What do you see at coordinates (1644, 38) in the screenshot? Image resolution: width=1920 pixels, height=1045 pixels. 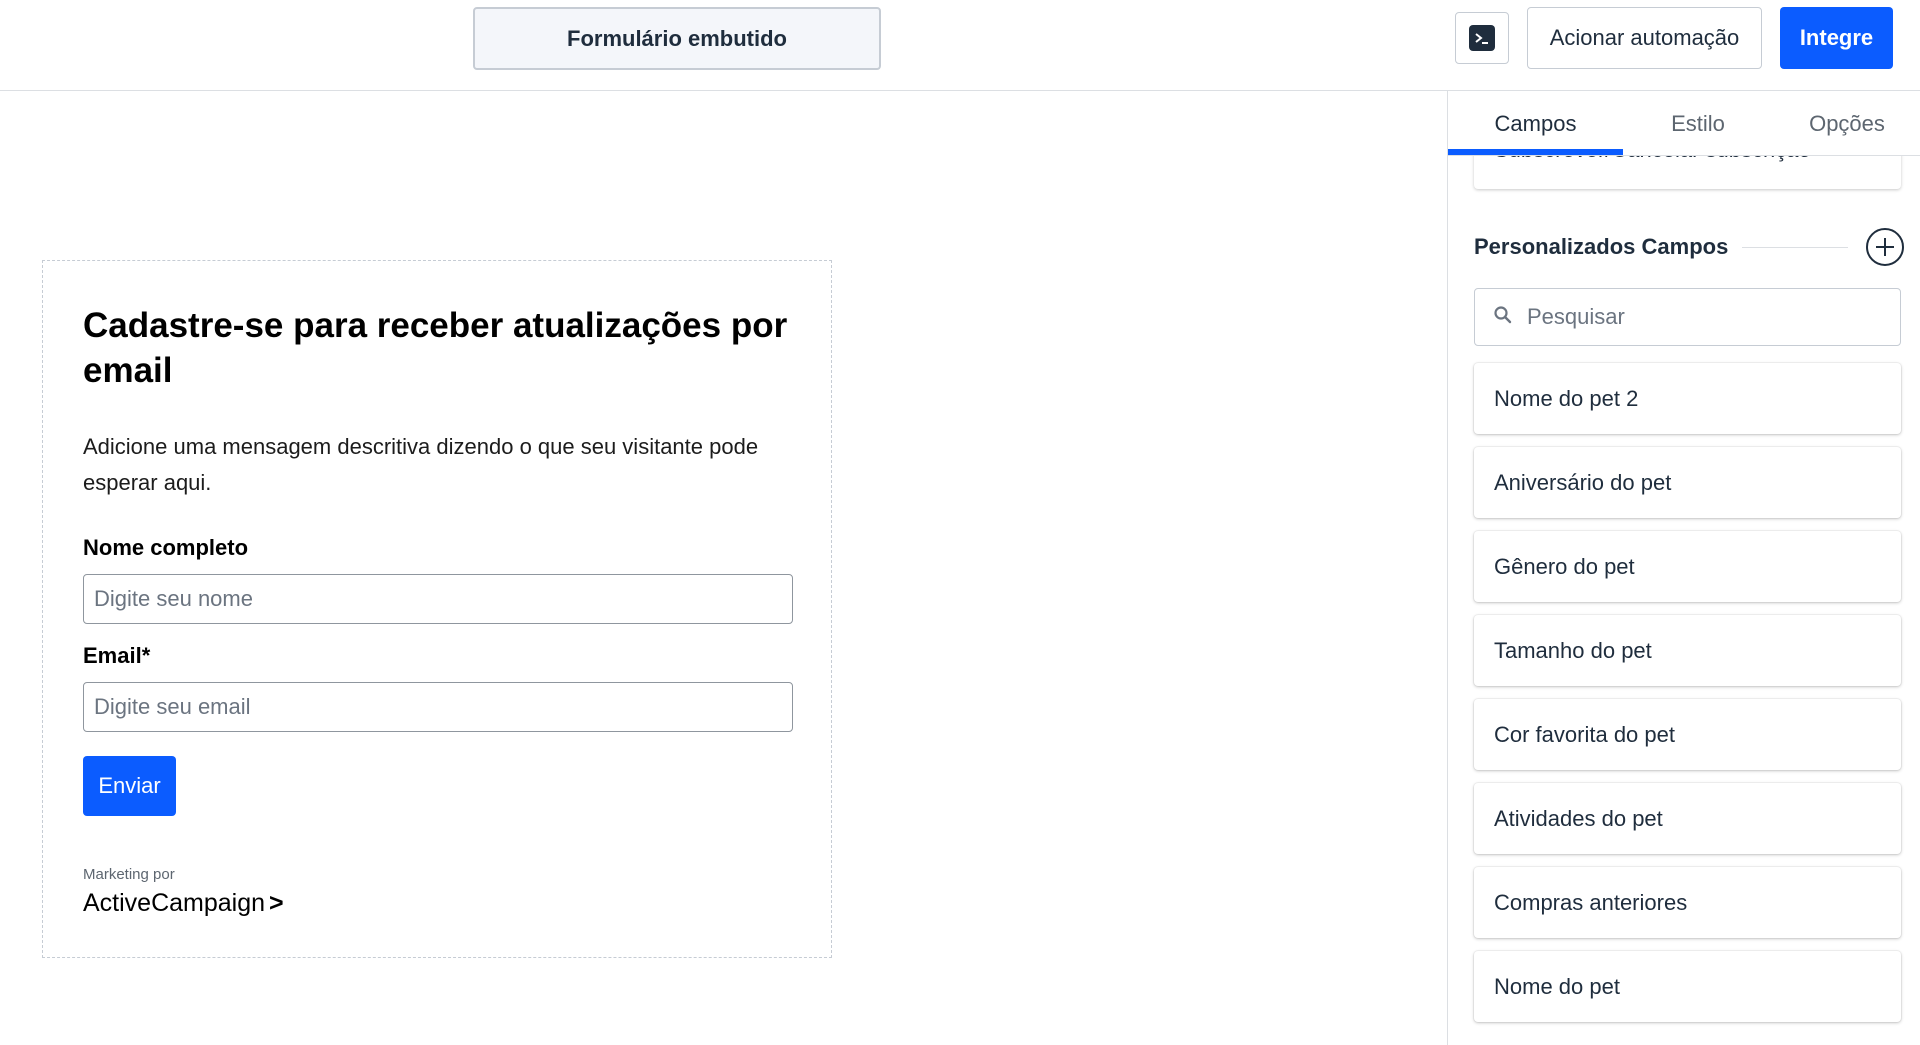 I see `trigger-automation-button: Acionar automação` at bounding box center [1644, 38].